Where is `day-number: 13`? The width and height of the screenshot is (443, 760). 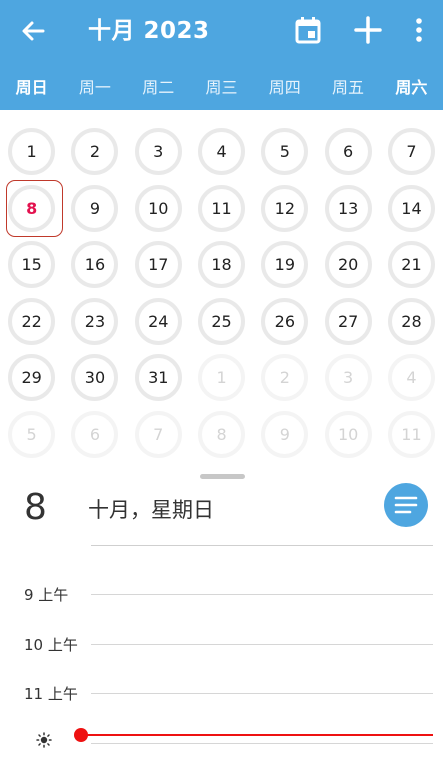
day-number: 13 is located at coordinates (348, 208).